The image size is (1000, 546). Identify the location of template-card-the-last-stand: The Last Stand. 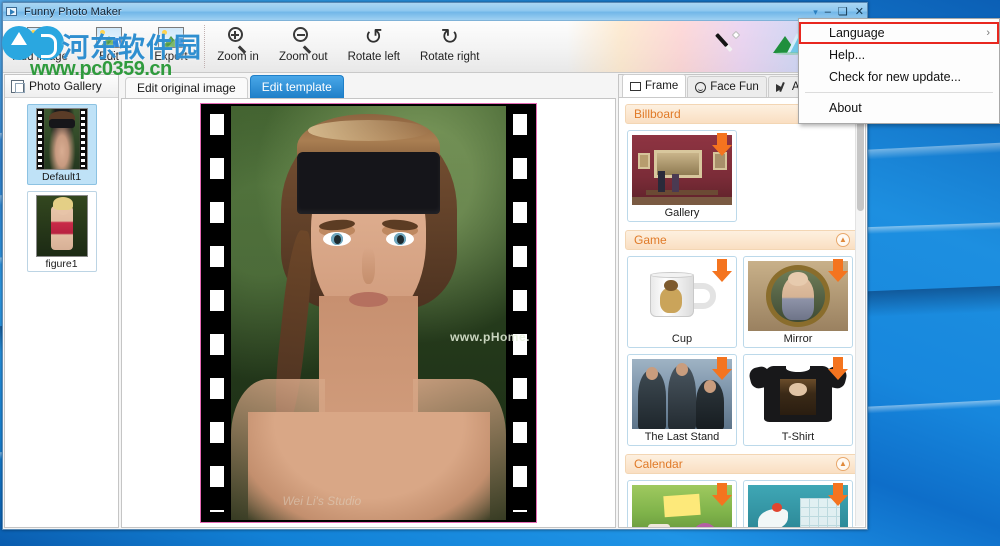
(682, 400).